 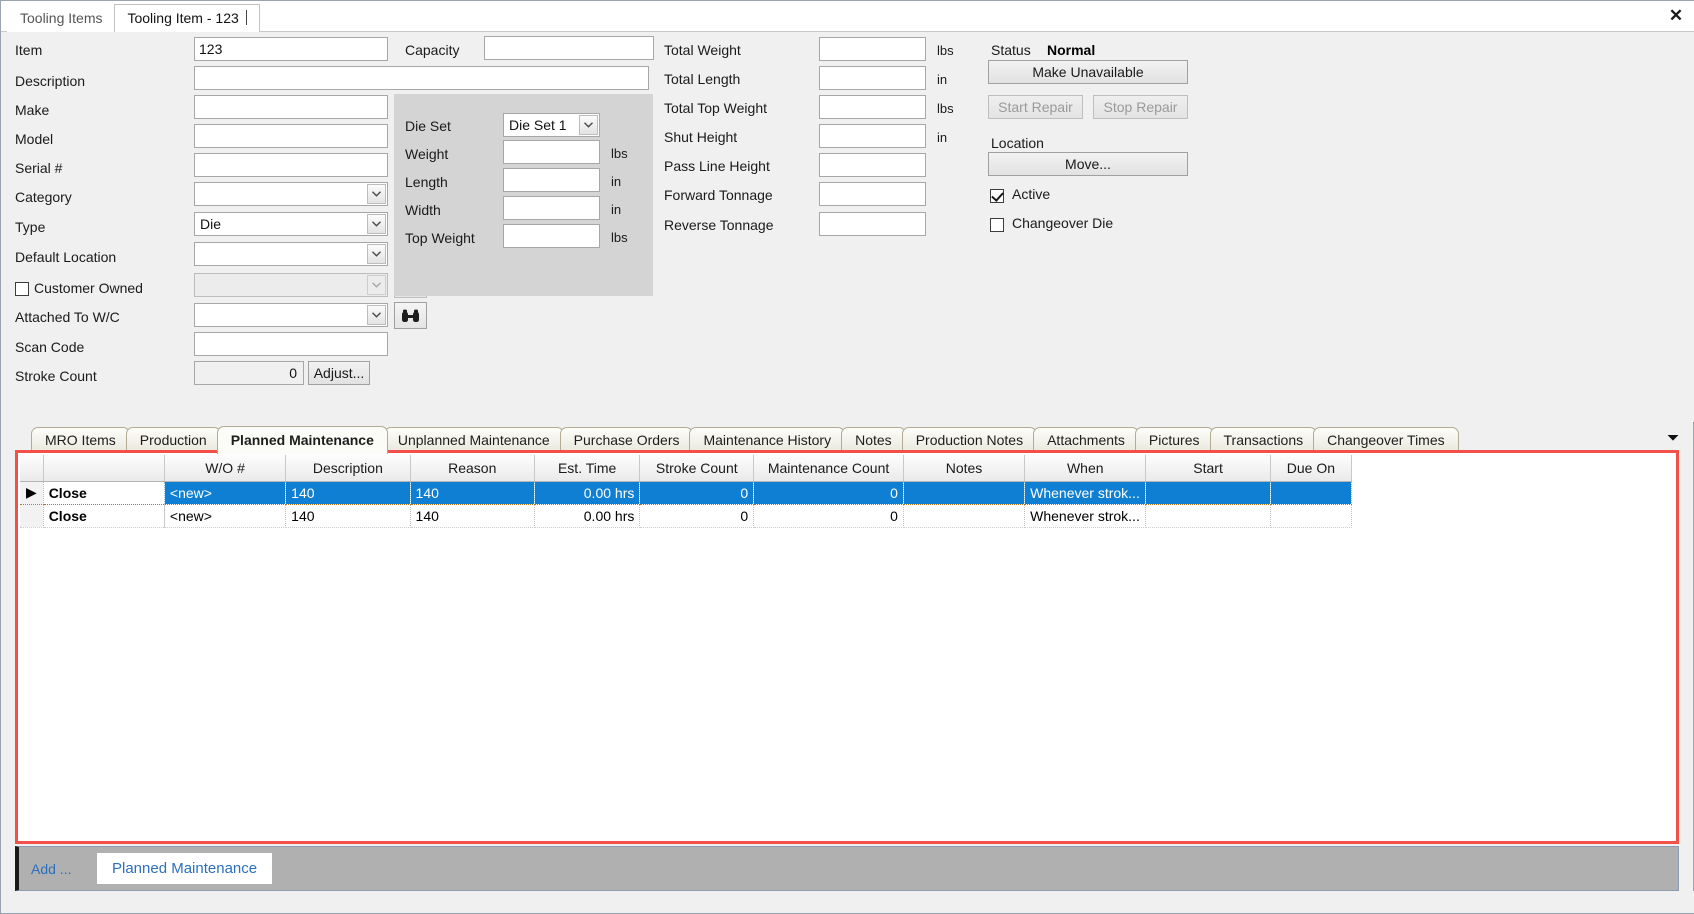 I want to click on stroke-count-input, so click(x=249, y=373).